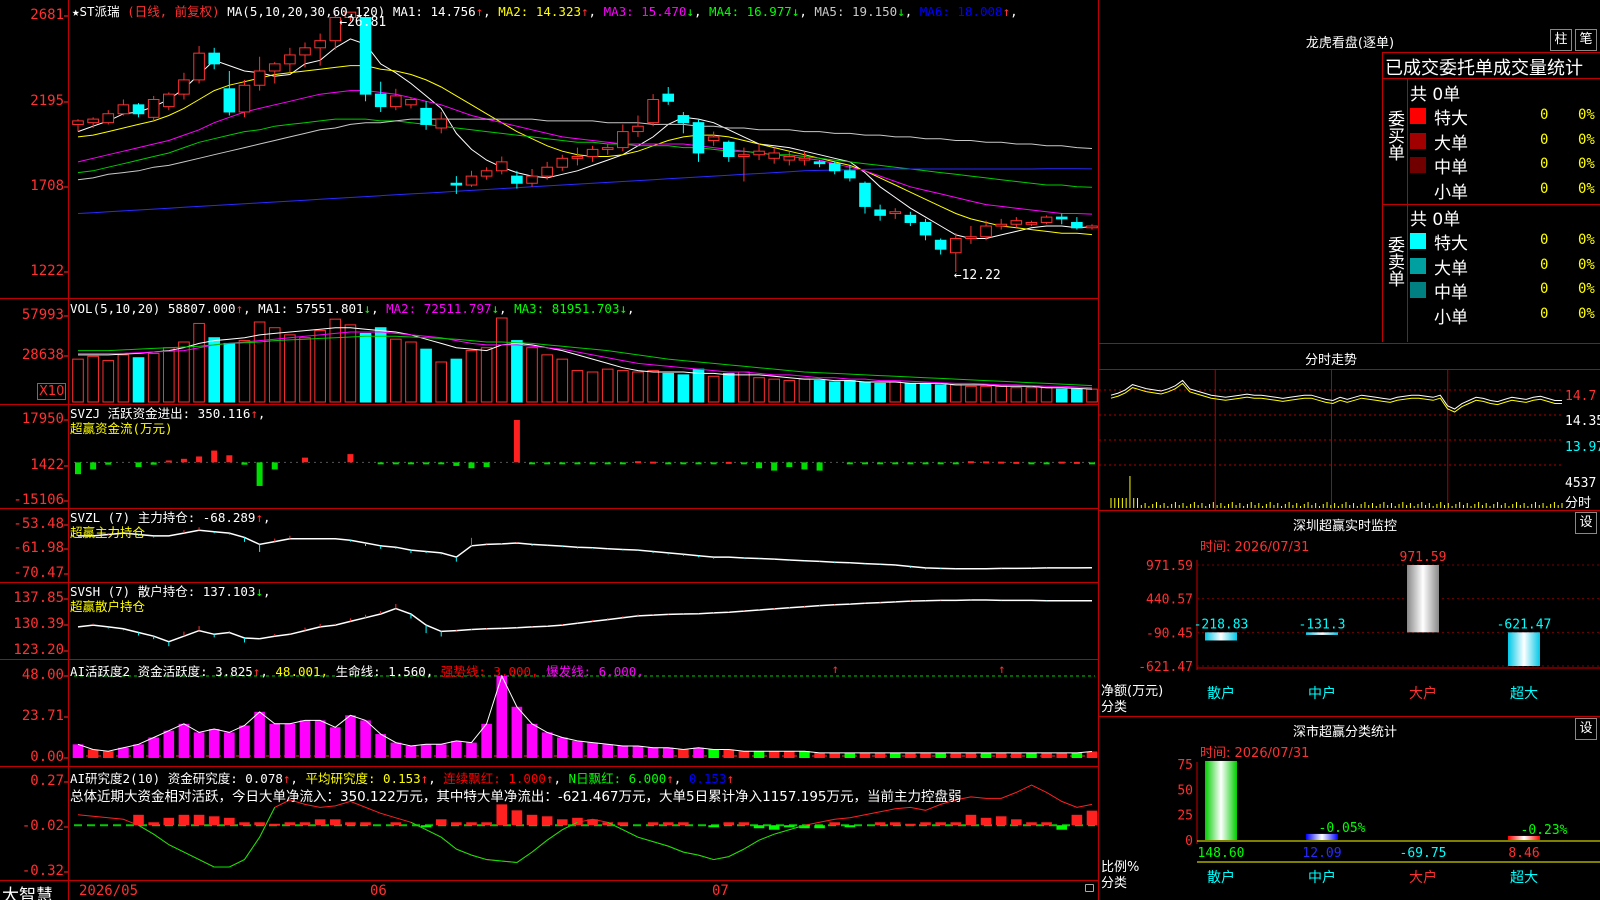 This screenshot has height=900, width=1600. I want to click on sep-research-axis, so click(549, 880).